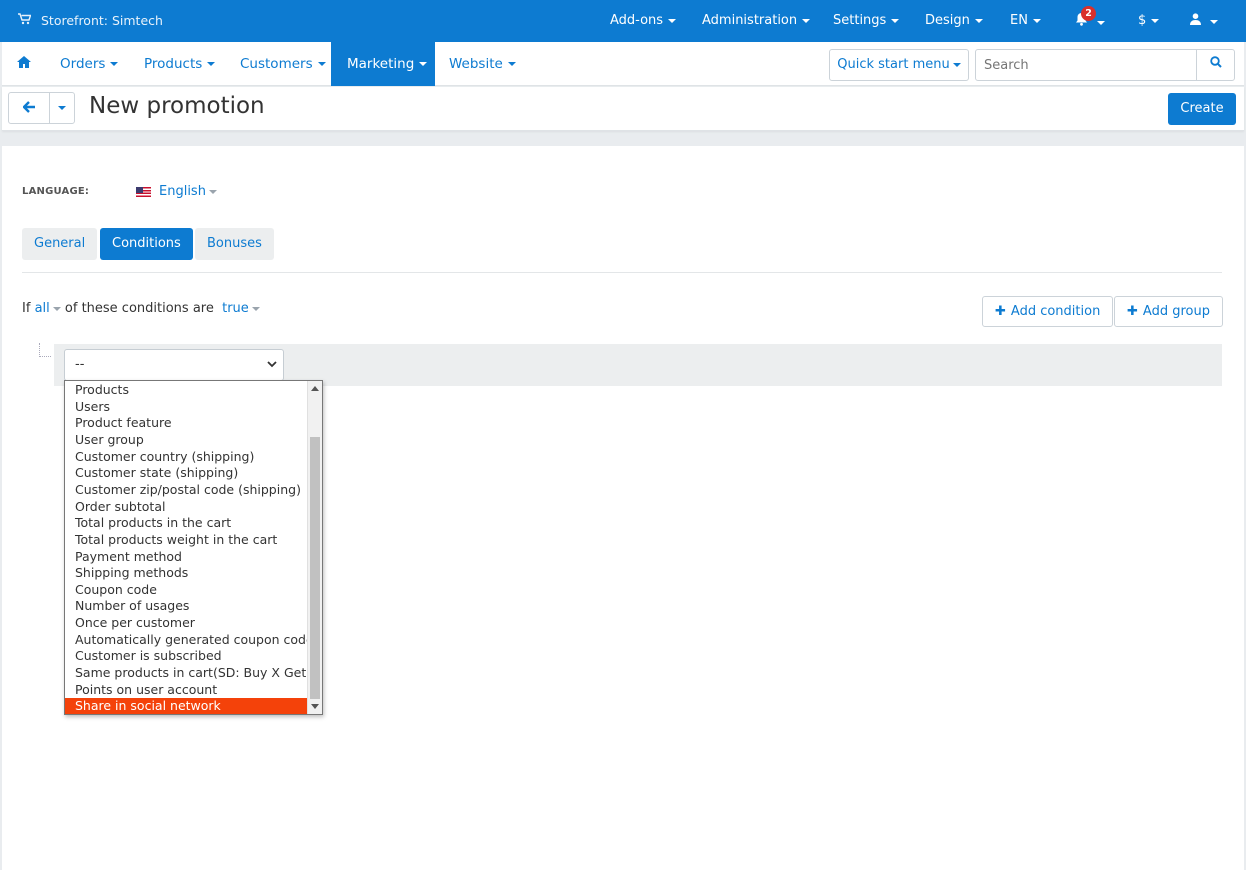 Image resolution: width=1246 pixels, height=870 pixels. What do you see at coordinates (186, 706) in the screenshot?
I see `dropdown-option: Share in social network` at bounding box center [186, 706].